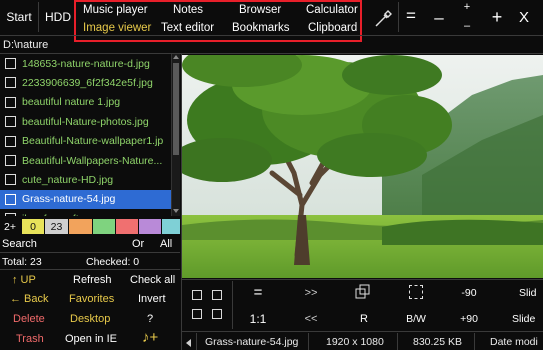  Describe the element at coordinates (469, 293) in the screenshot. I see `rotate-left-button: -90` at that location.